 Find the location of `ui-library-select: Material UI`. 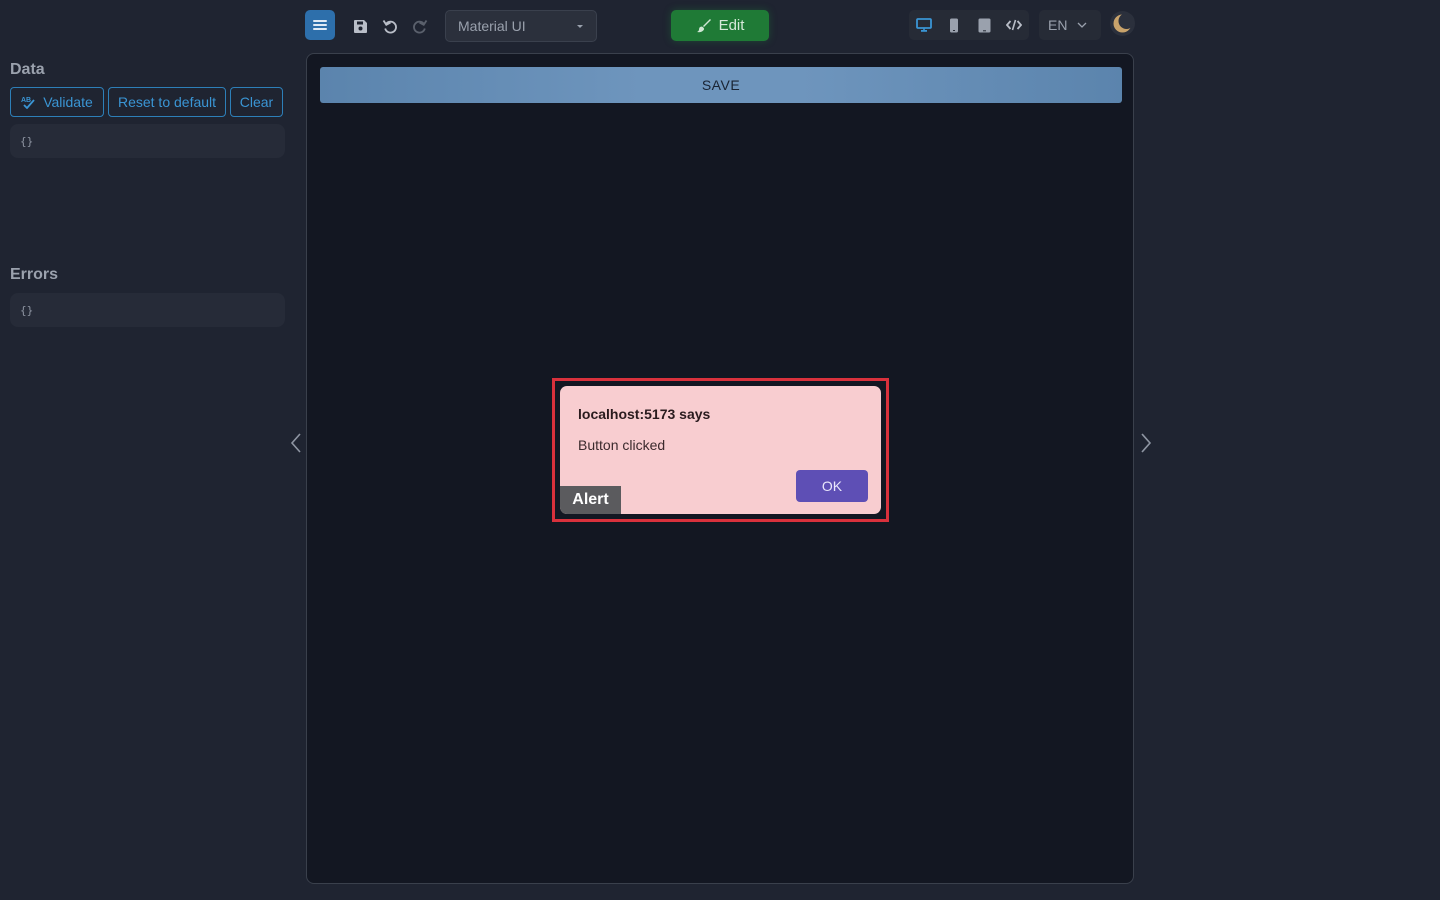

ui-library-select: Material UI is located at coordinates (521, 26).